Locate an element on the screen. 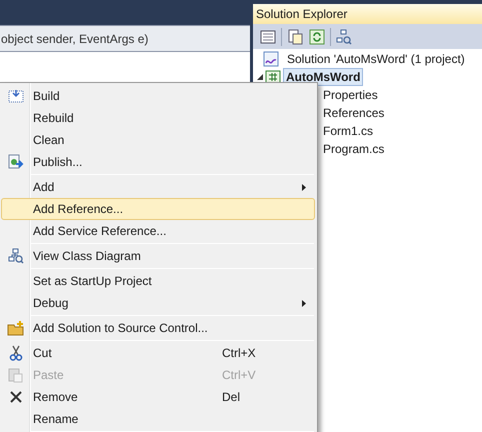 Image resolution: width=482 pixels, height=432 pixels. build-icon is located at coordinates (16, 96).